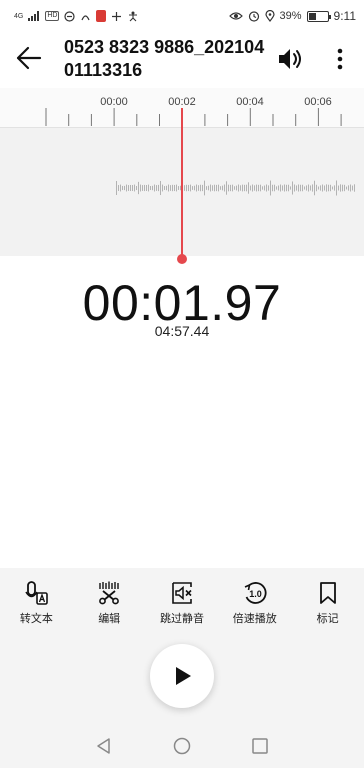  I want to click on recording-title: 0523 8323 9886_20210401113316, so click(164, 58).